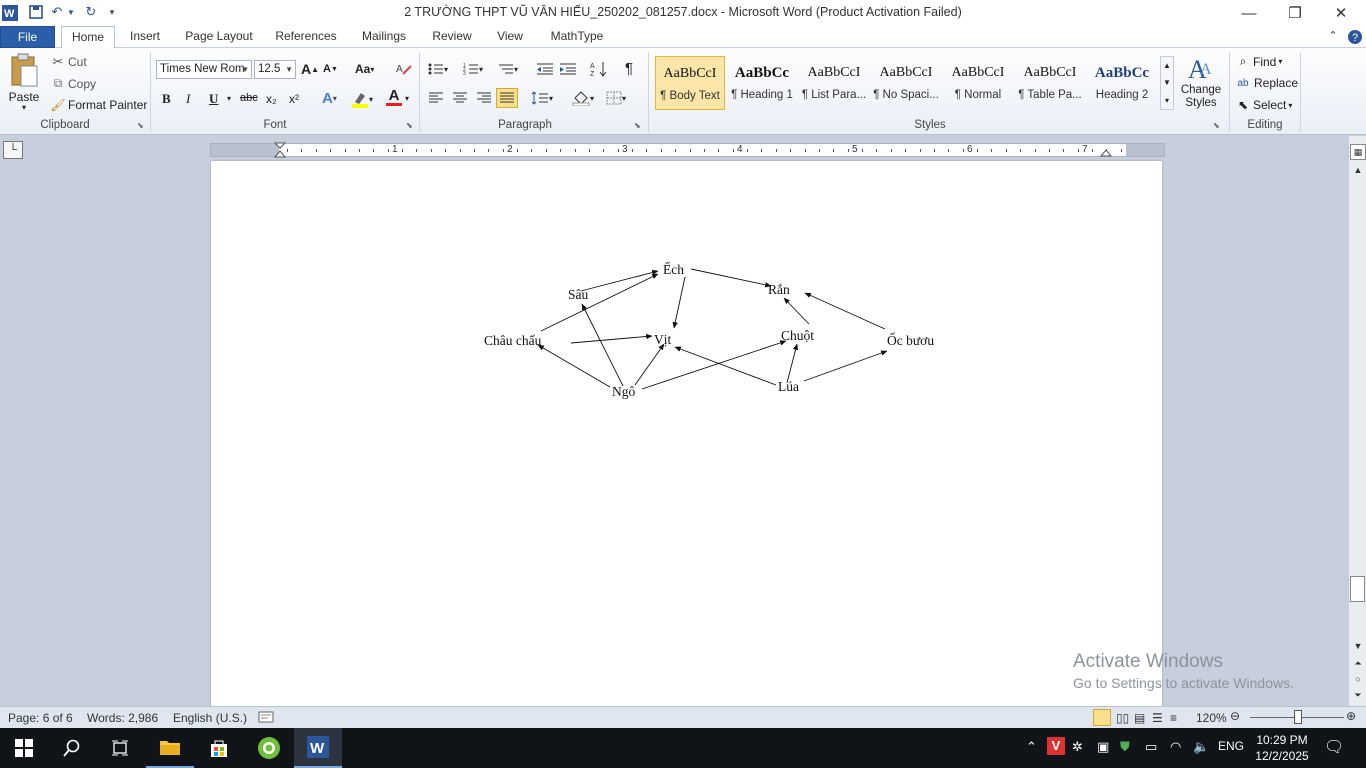 This screenshot has width=1366, height=768. I want to click on zoom-level: 120%, so click(1211, 718).